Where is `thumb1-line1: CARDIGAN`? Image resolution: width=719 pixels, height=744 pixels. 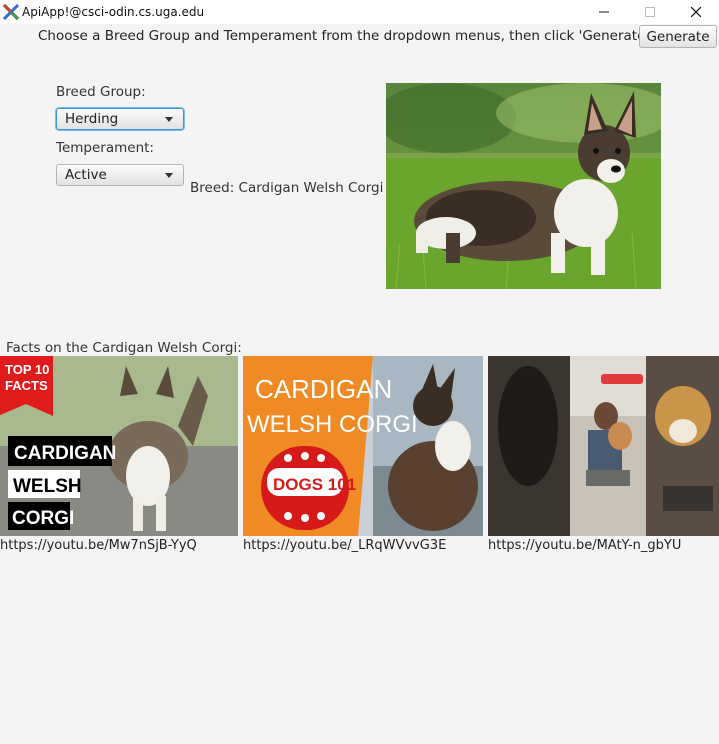 thumb1-line1: CARDIGAN is located at coordinates (65, 453).